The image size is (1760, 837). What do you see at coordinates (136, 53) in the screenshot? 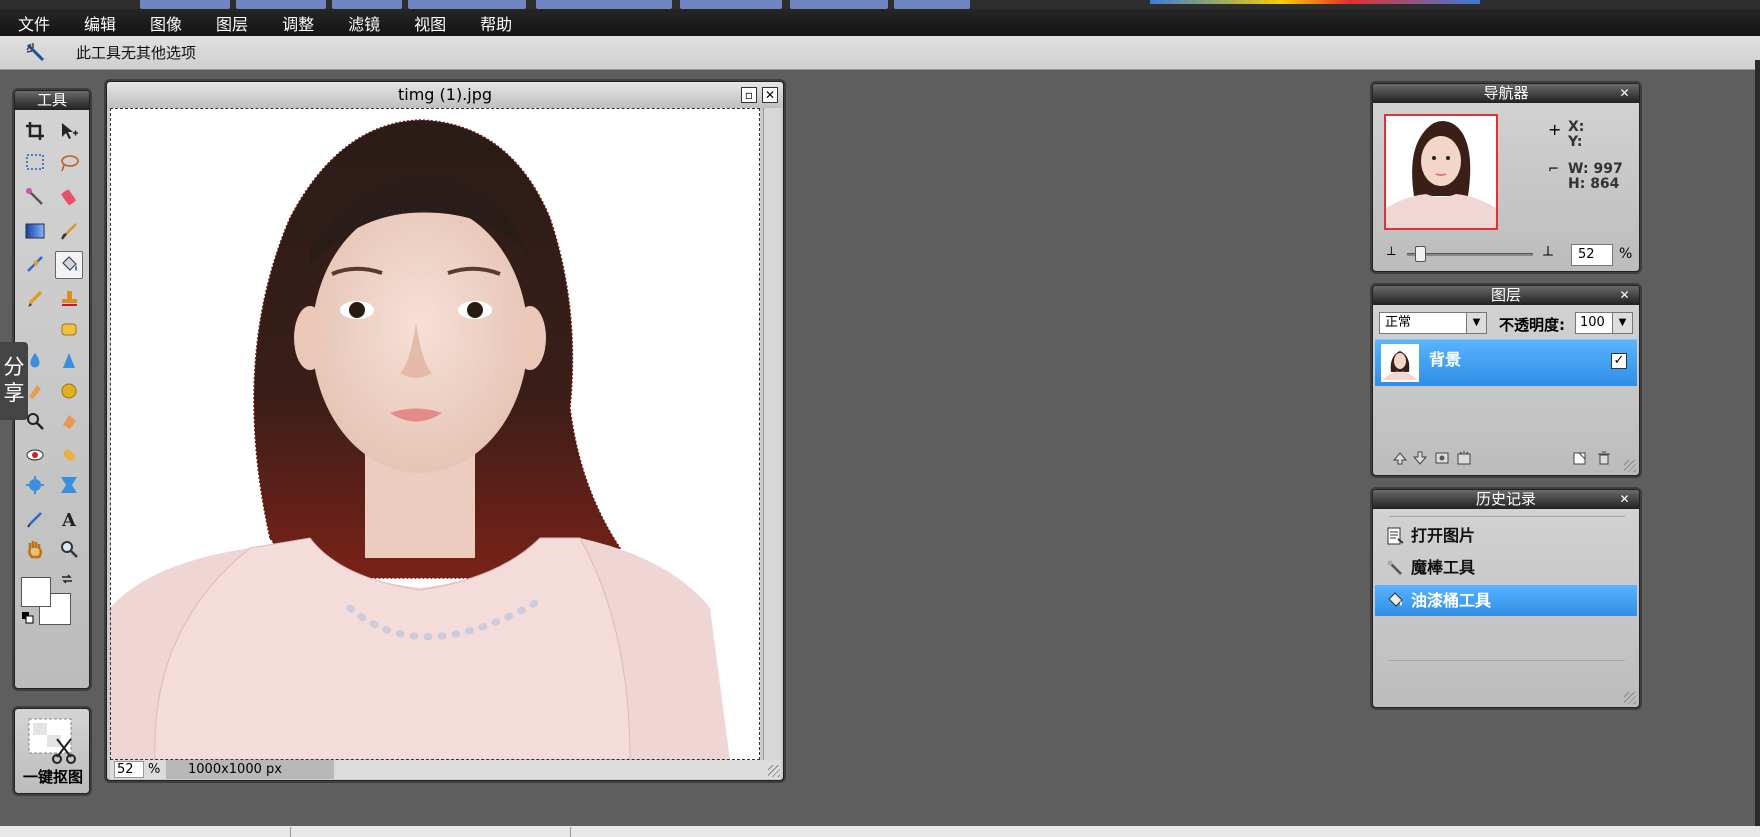
I see `options-text: 此工具无其他选项` at bounding box center [136, 53].